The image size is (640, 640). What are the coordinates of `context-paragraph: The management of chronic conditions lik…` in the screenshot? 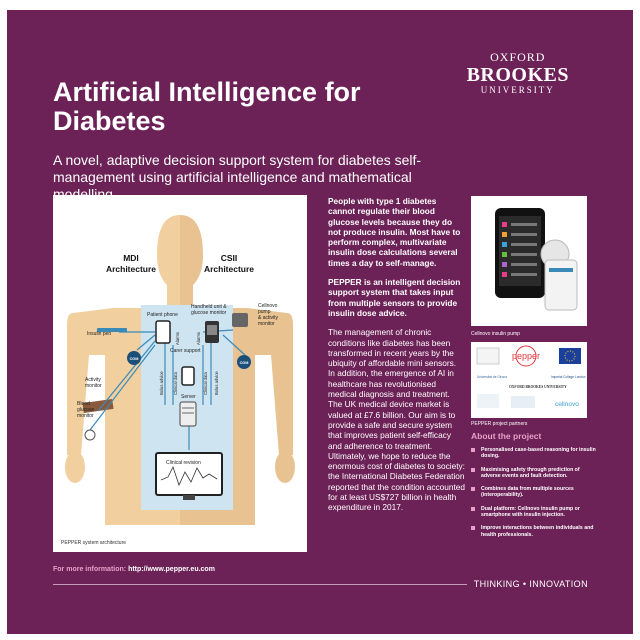 It's located at (396, 420).